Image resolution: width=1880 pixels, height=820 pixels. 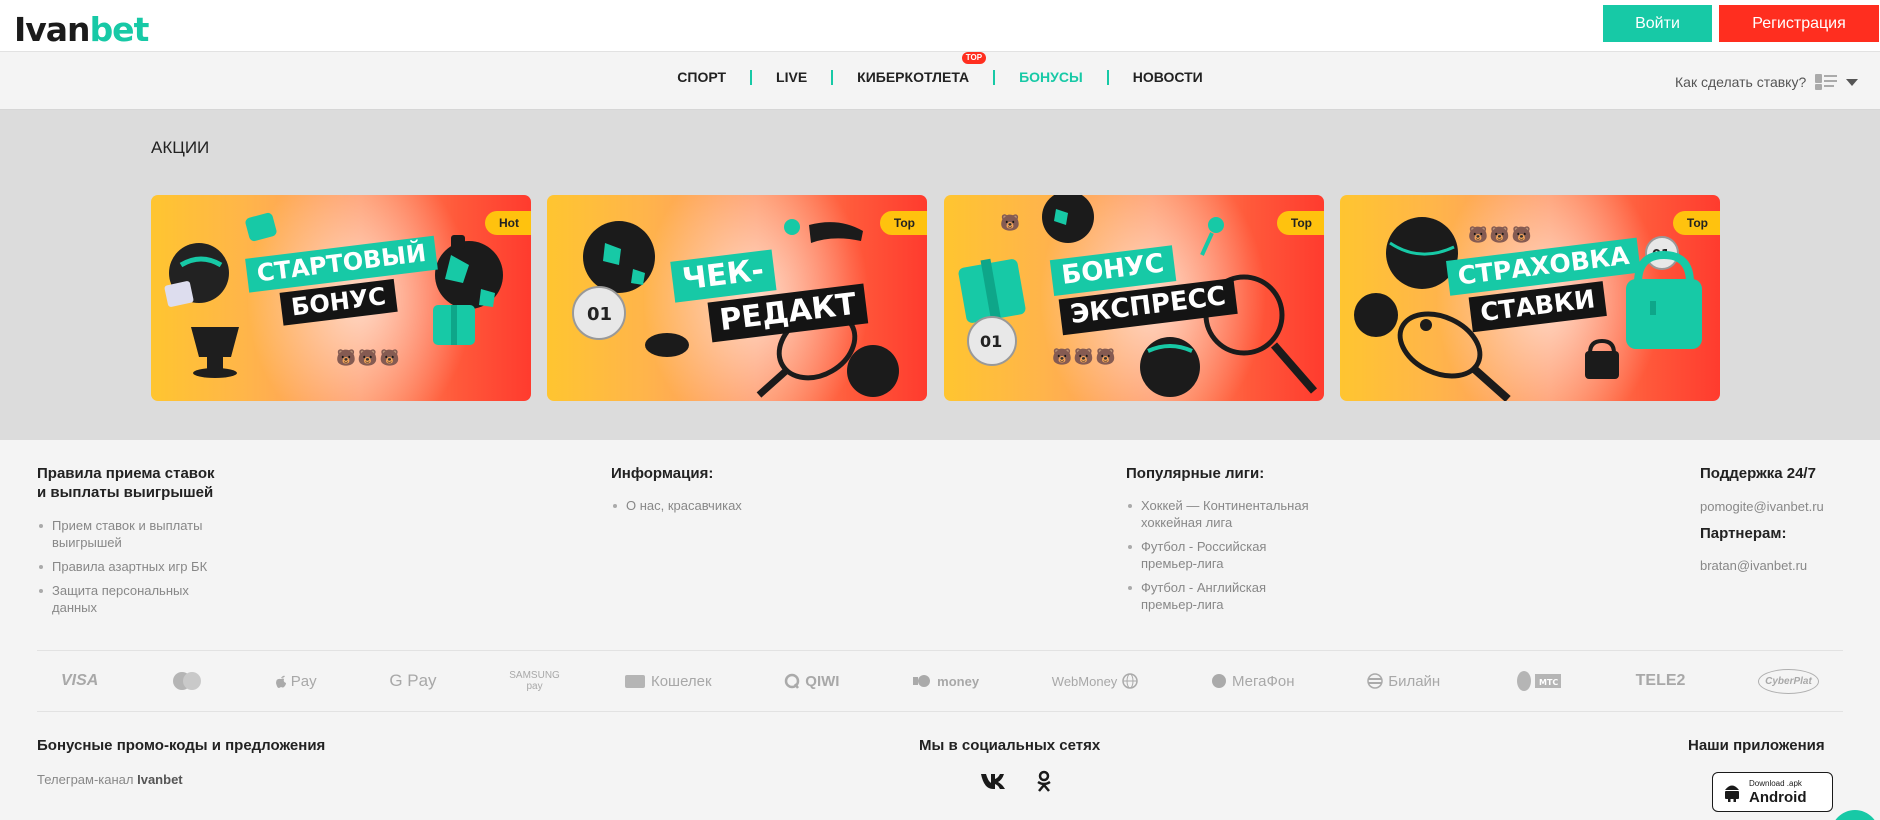 What do you see at coordinates (940, 26) in the screenshot?
I see `top-header: Ivan bet Войти Регистрация` at bounding box center [940, 26].